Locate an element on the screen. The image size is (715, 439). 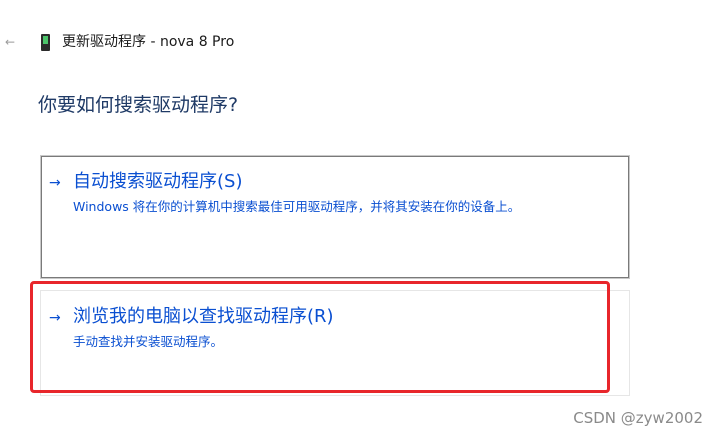
watermark: CSDN @zyw2002 is located at coordinates (638, 418).